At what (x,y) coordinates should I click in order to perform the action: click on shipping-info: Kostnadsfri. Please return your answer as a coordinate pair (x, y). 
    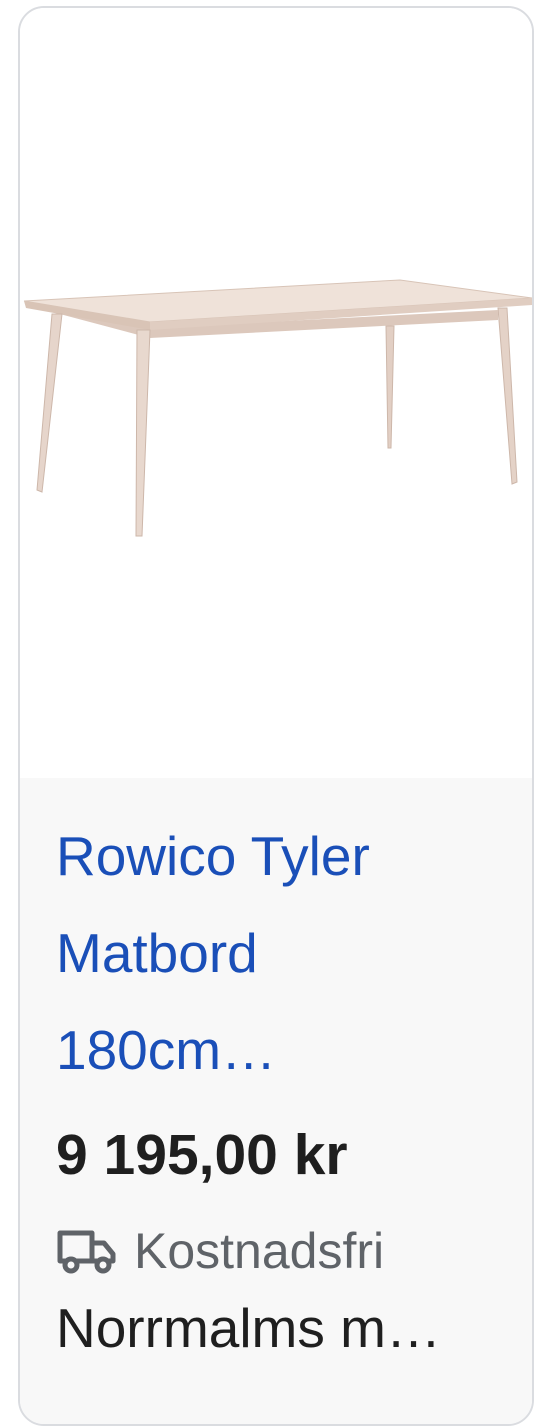
    Looking at the image, I should click on (220, 1251).